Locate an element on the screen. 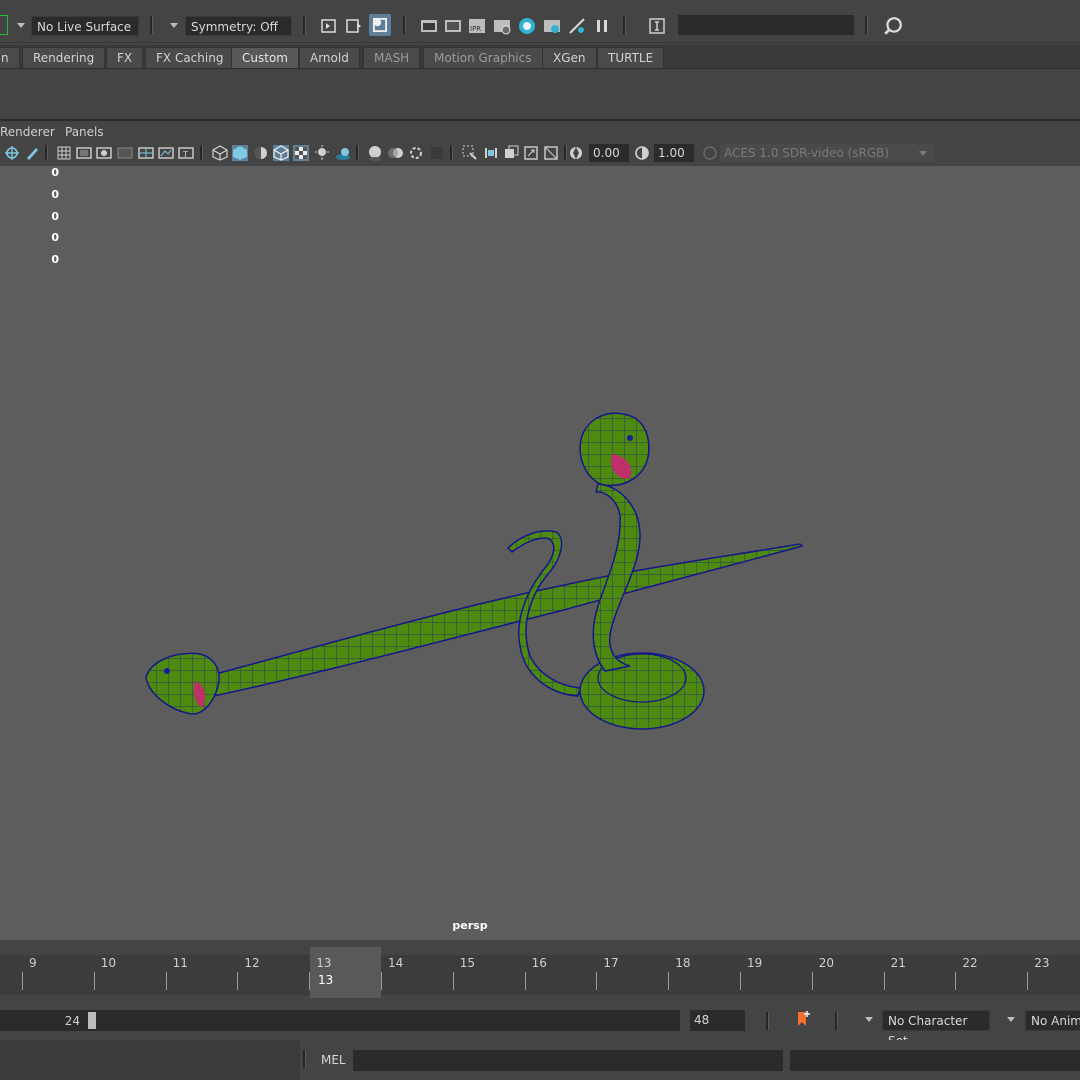  quick-select-field is located at coordinates (766, 25).